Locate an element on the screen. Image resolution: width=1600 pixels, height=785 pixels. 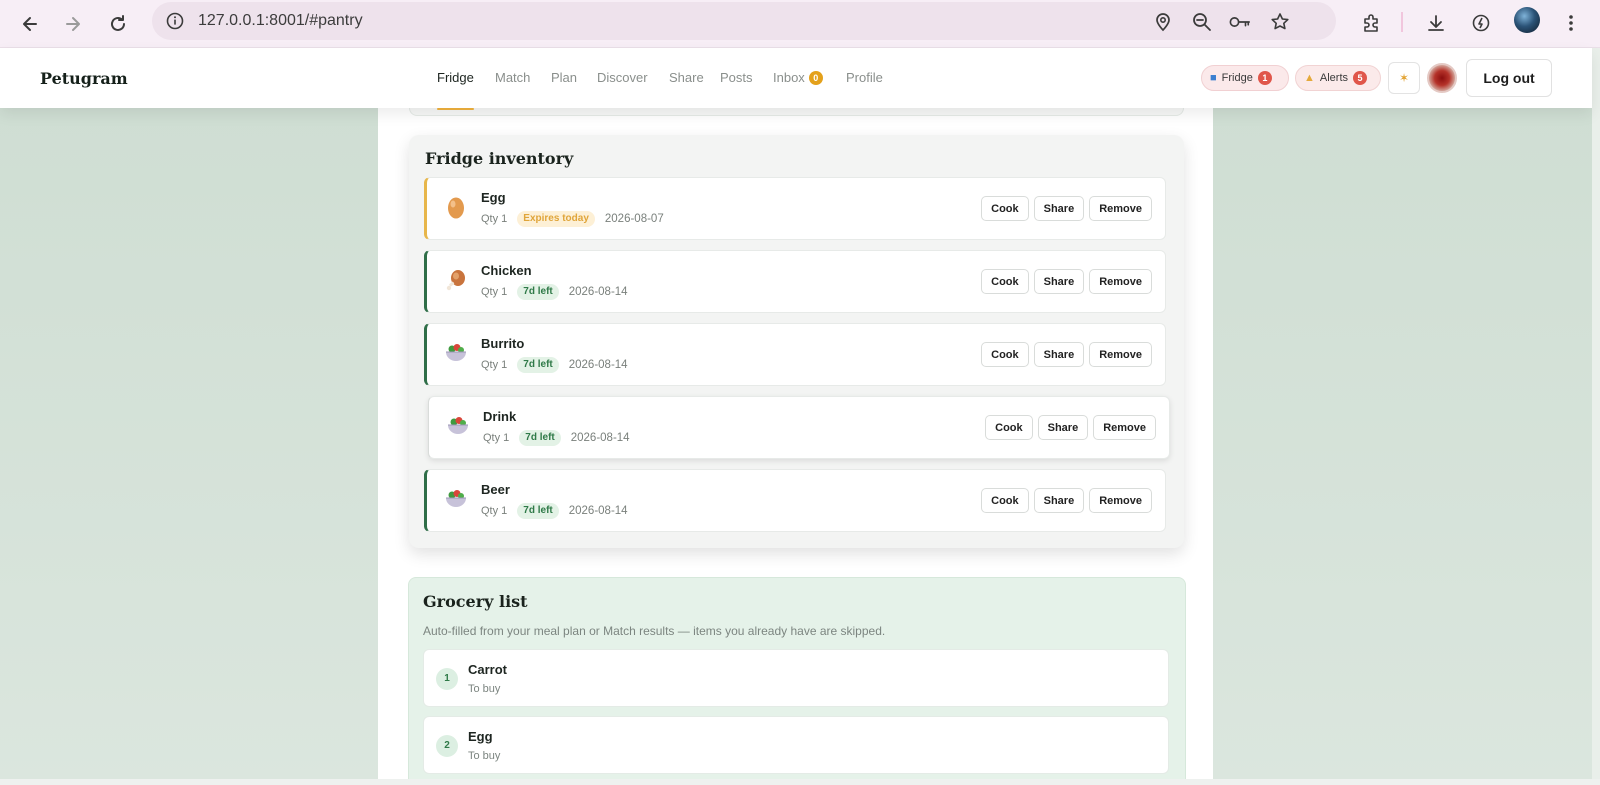
window-bottom-edge is located at coordinates (800, 782).